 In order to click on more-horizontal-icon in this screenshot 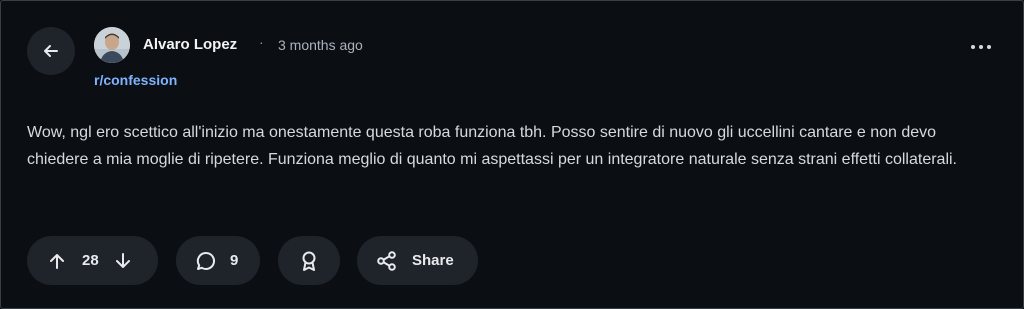, I will do `click(973, 47)`.